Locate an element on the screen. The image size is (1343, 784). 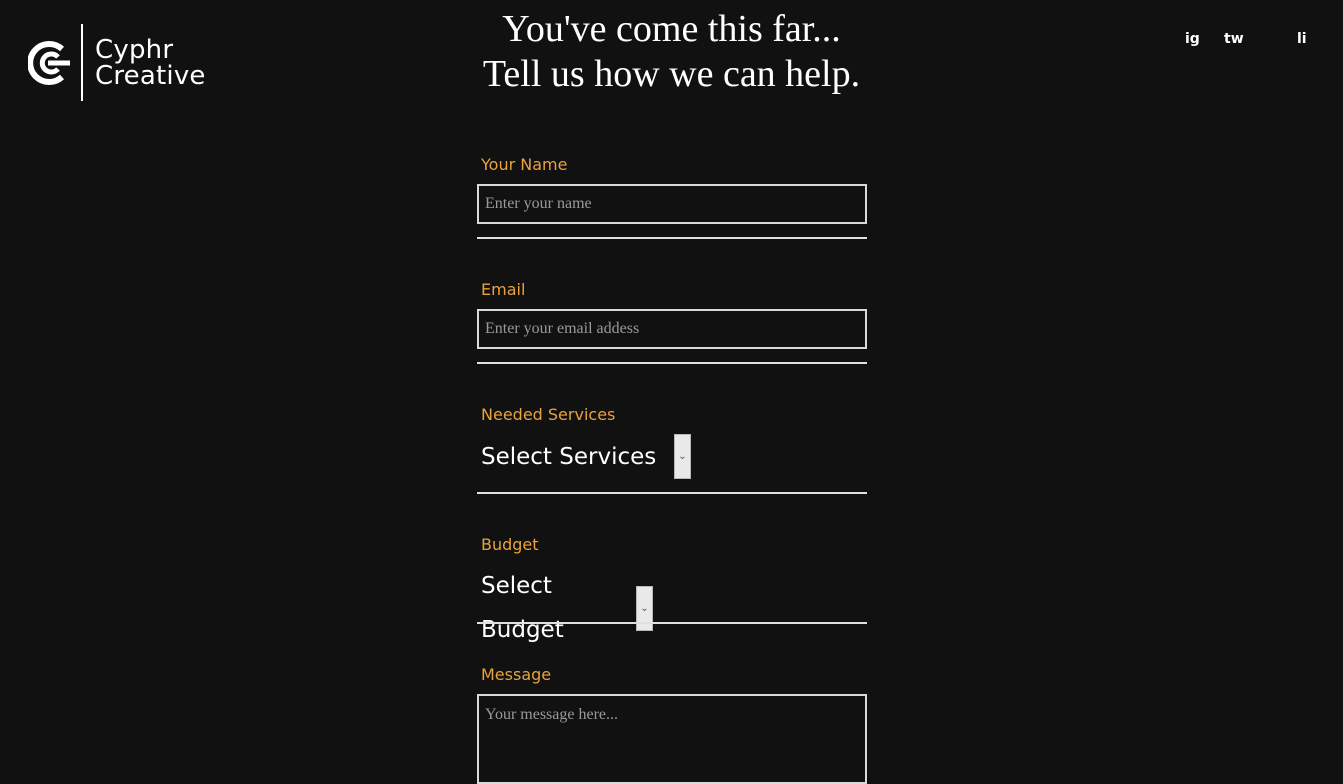
email-label: Email is located at coordinates (503, 289).